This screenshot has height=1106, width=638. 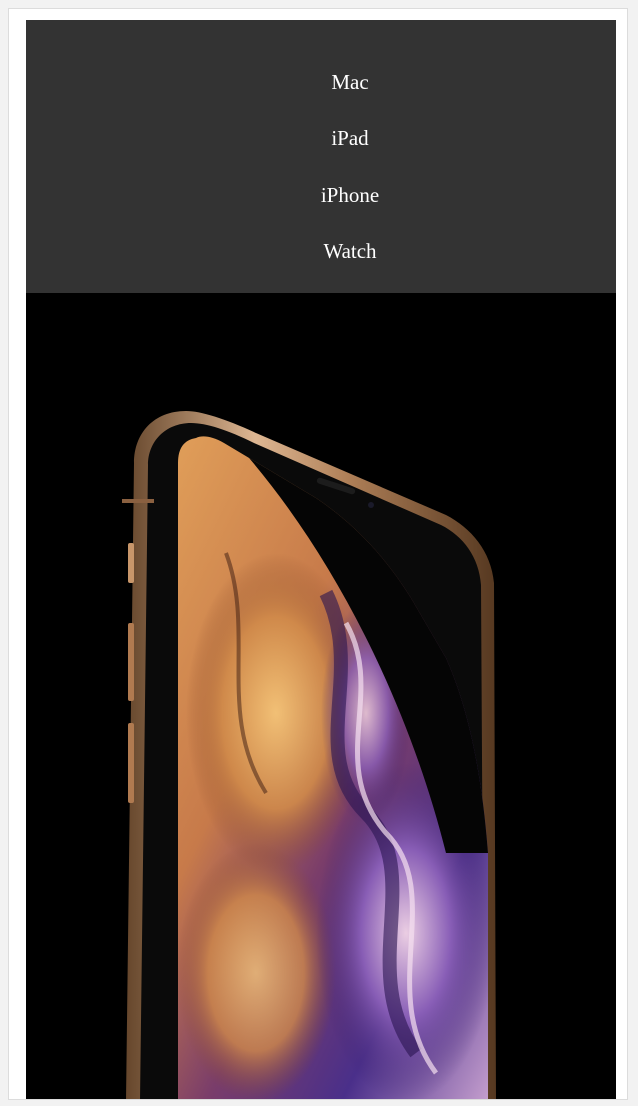 I want to click on nav-item-iphone: iPhone, so click(x=321, y=195).